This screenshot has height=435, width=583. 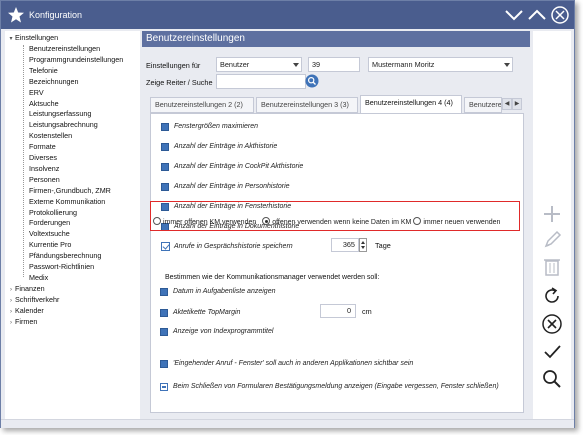 I want to click on tree-guide-line, so click(x=23, y=161).